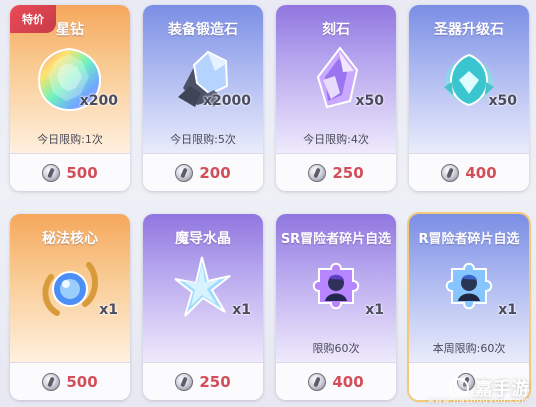  What do you see at coordinates (203, 139) in the screenshot?
I see `purchase-limit: 今日限购:5次` at bounding box center [203, 139].